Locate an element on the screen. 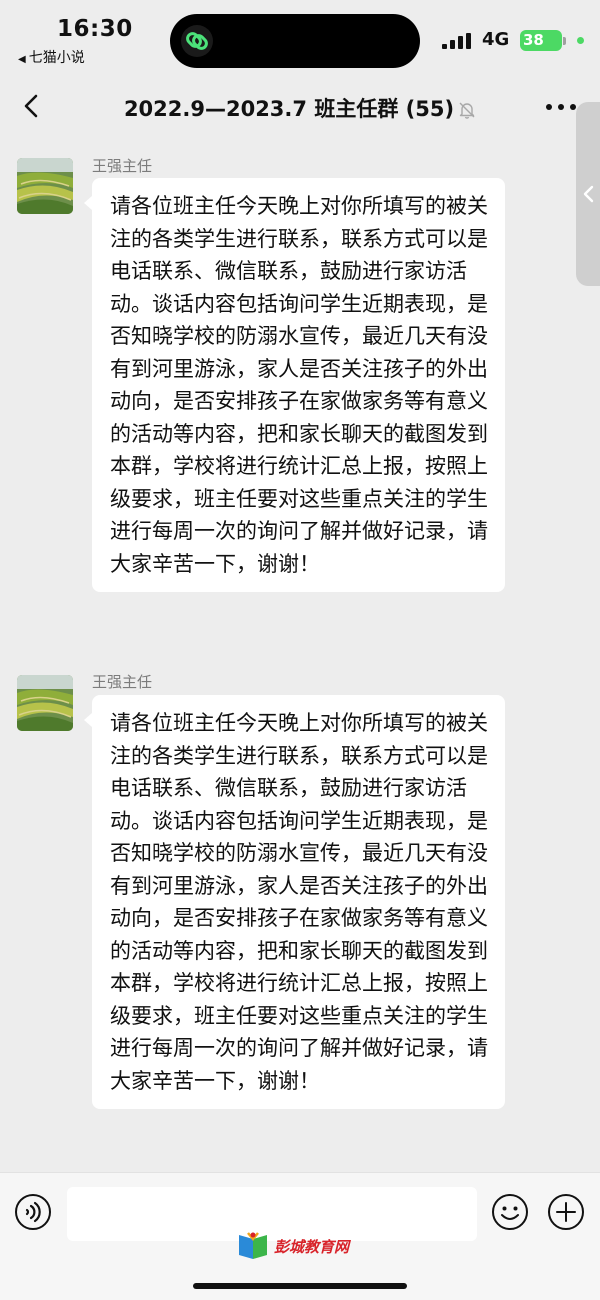 This screenshot has width=600, height=1300. back-triangle-icon: ◀ is located at coordinates (22, 59).